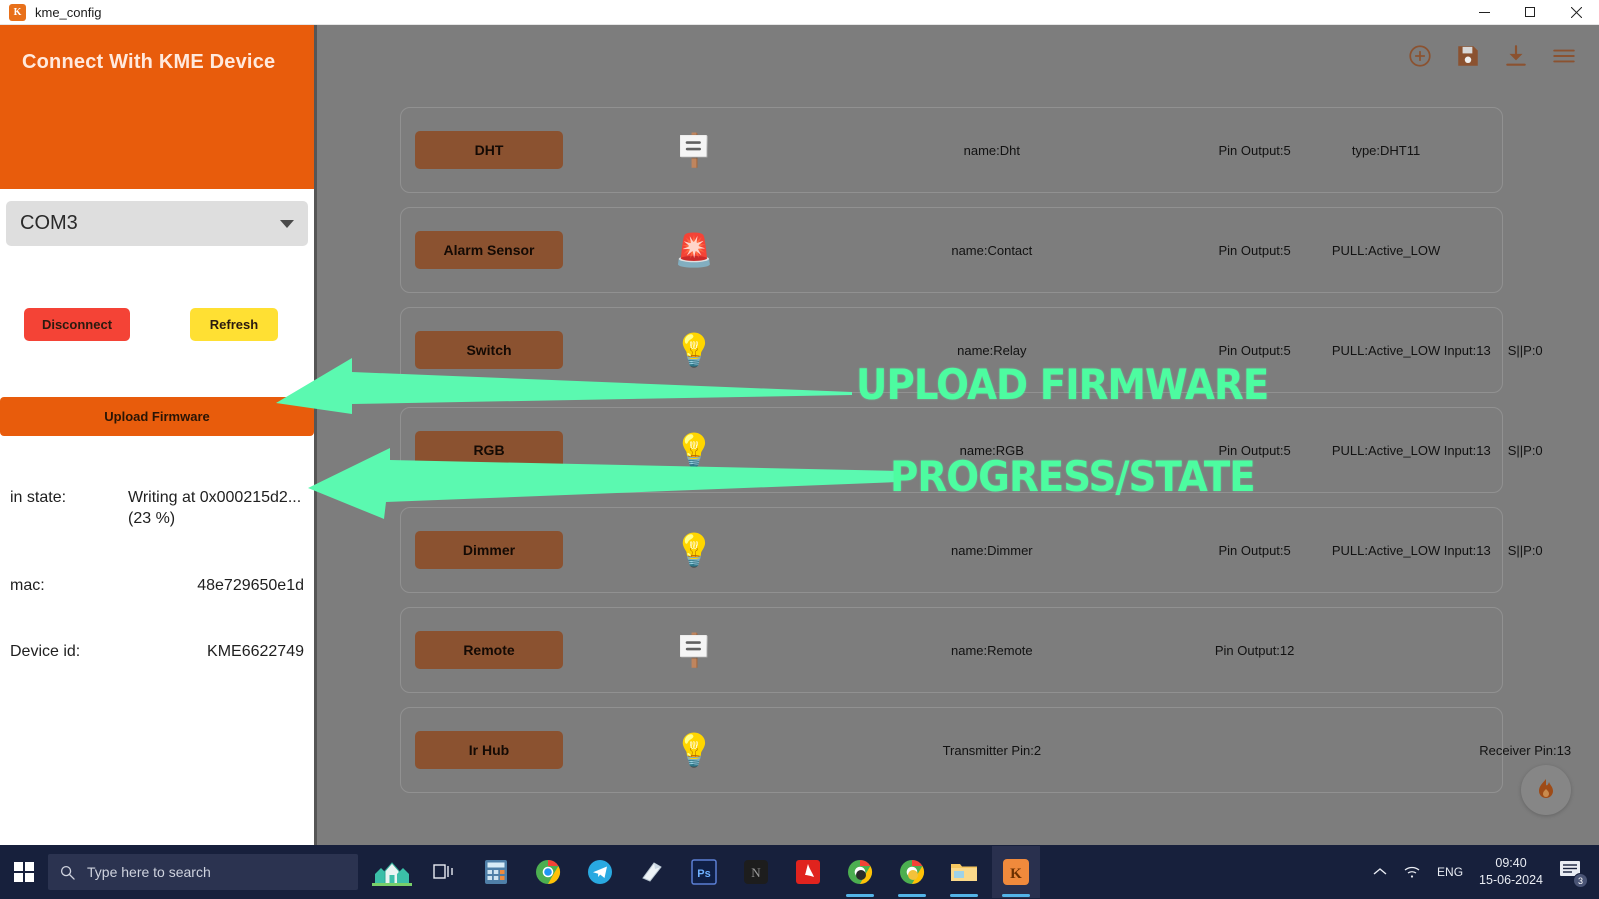 This screenshot has width=1599, height=899. What do you see at coordinates (489, 350) in the screenshot?
I see `device-type-button: Switch` at bounding box center [489, 350].